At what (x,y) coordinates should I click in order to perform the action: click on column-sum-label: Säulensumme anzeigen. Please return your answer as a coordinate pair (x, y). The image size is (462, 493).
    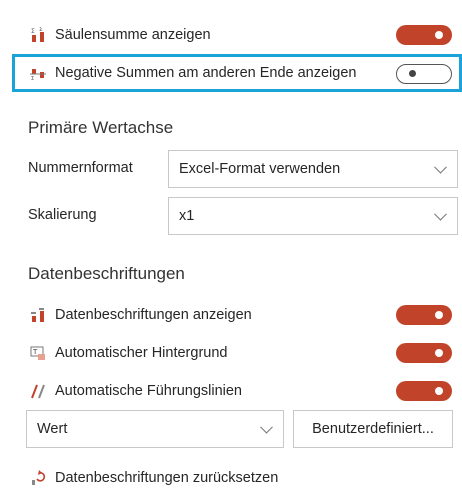
    Looking at the image, I should click on (133, 35).